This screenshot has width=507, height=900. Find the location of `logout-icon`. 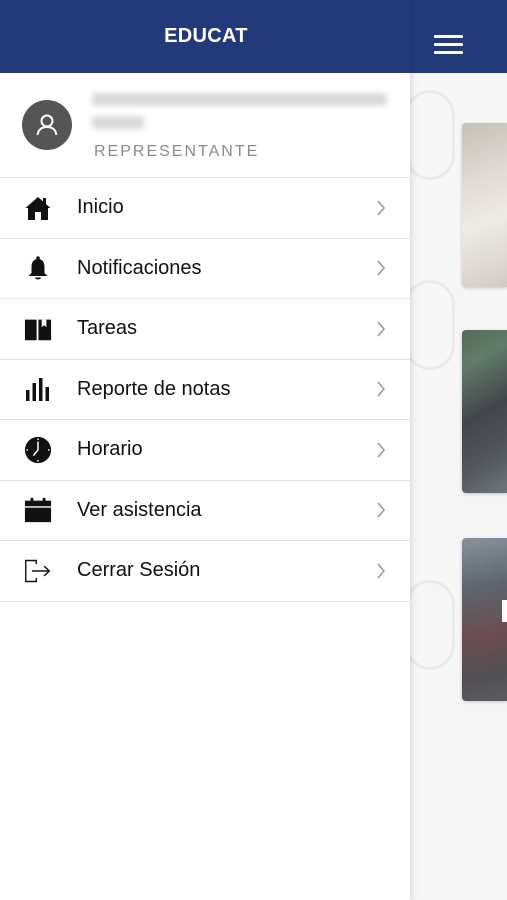

logout-icon is located at coordinates (38, 571).